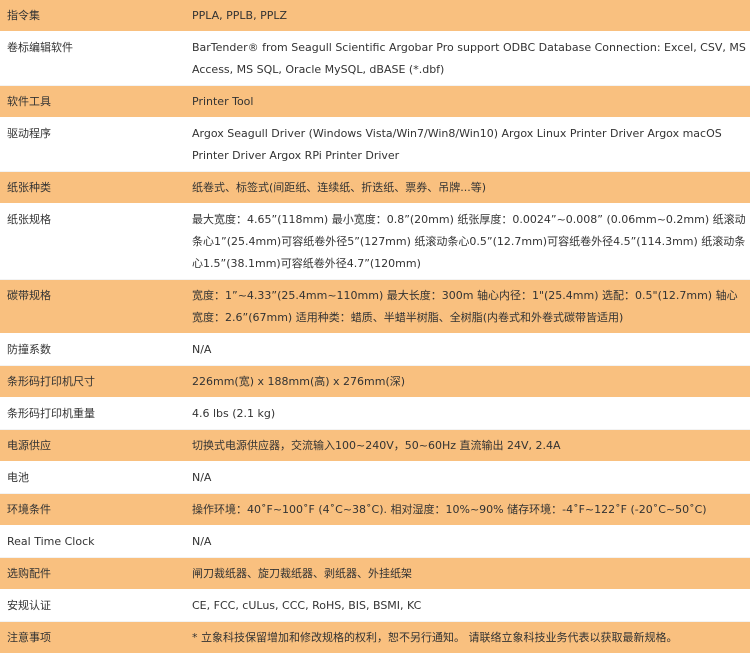  Describe the element at coordinates (92, 187) in the screenshot. I see `spec-label: 纸张种类` at that location.